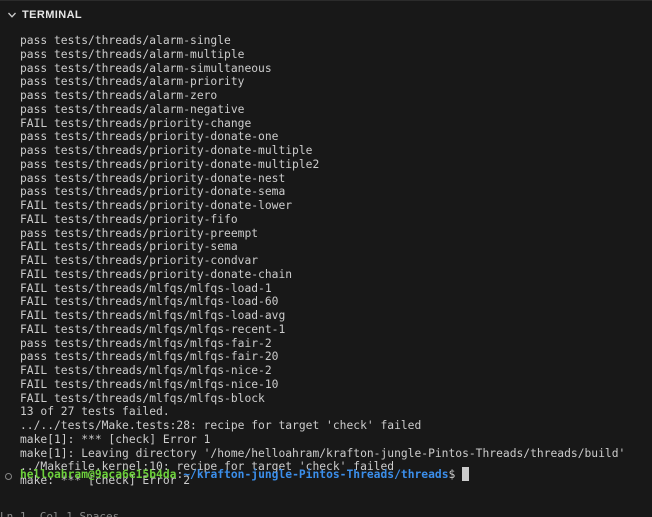 Image resolution: width=652 pixels, height=517 pixels. I want to click on terminal-line: pass tests/threads/alarm-single, so click(125, 40).